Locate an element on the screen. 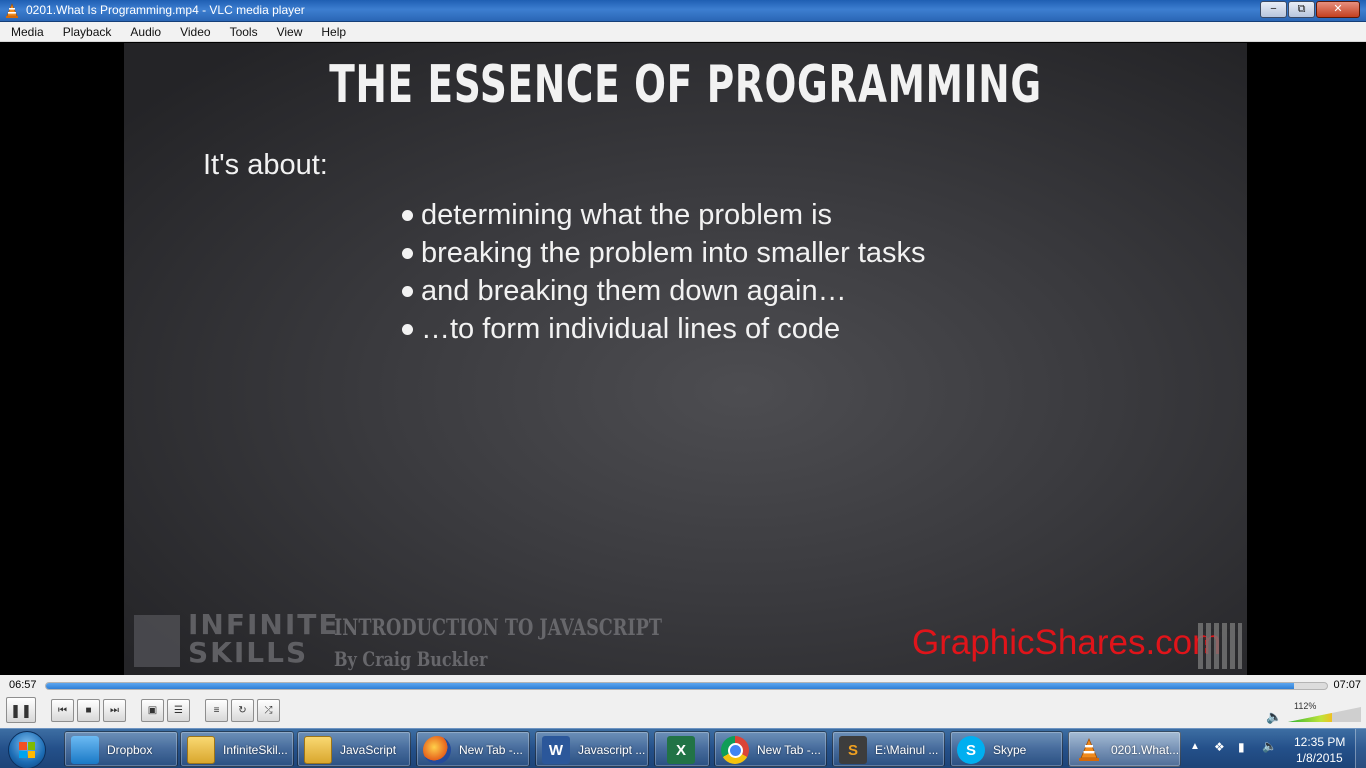 The height and width of the screenshot is (768, 1366). show-desktop-button is located at coordinates (1360, 748).